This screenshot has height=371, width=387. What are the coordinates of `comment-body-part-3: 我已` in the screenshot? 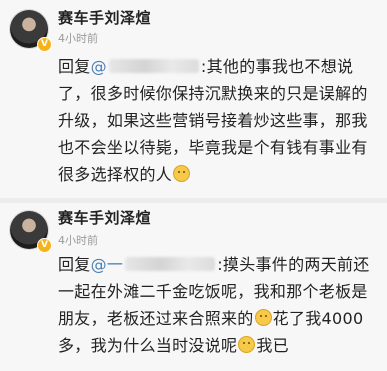 It's located at (272, 345).